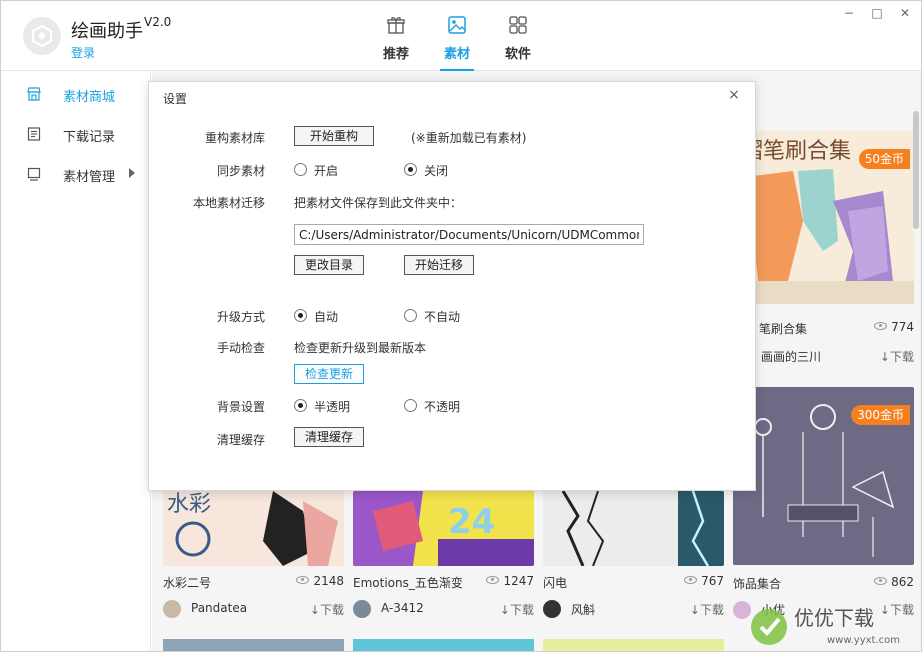 The image size is (922, 652). What do you see at coordinates (324, 316) in the screenshot?
I see `upgrade-auto-radio: 自动` at bounding box center [324, 316].